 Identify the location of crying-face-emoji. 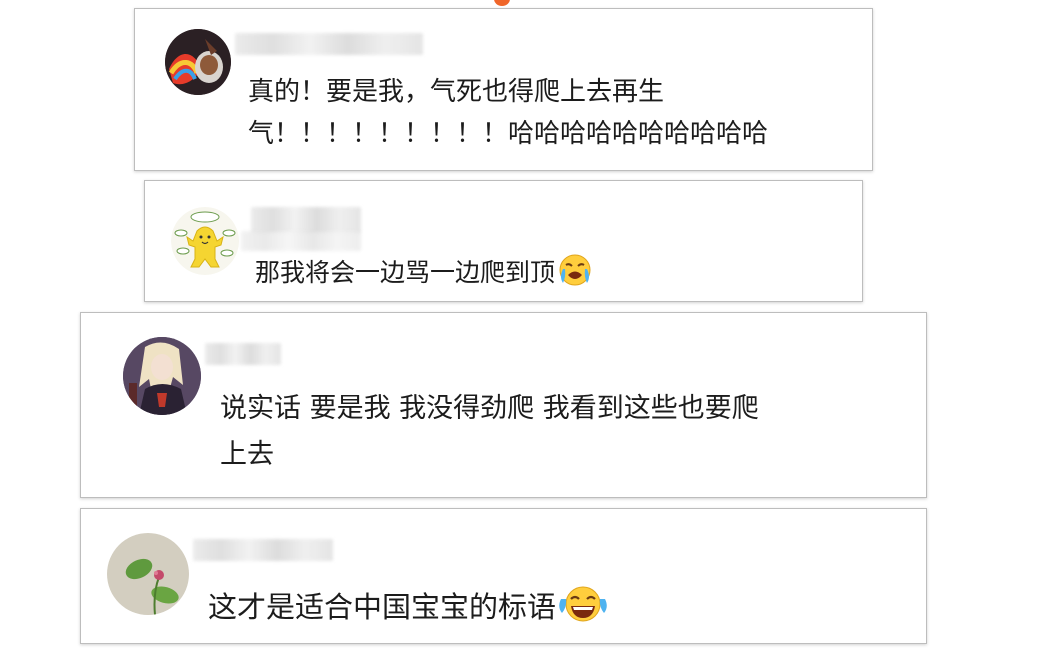
(575, 270).